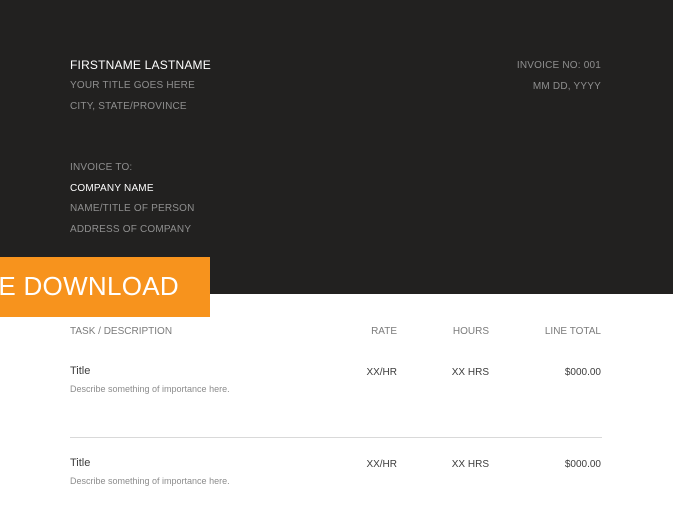  I want to click on recipient-company: COMPANY NAME, so click(112, 188).